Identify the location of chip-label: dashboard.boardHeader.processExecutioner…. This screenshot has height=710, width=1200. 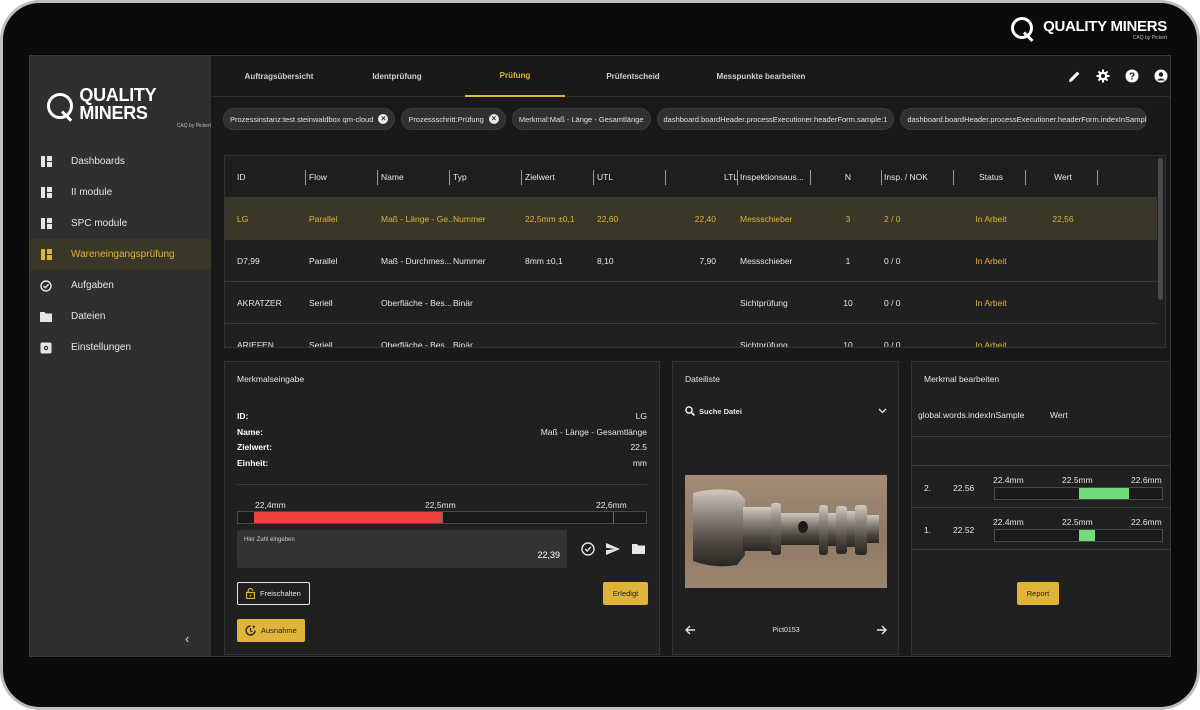
(1027, 119).